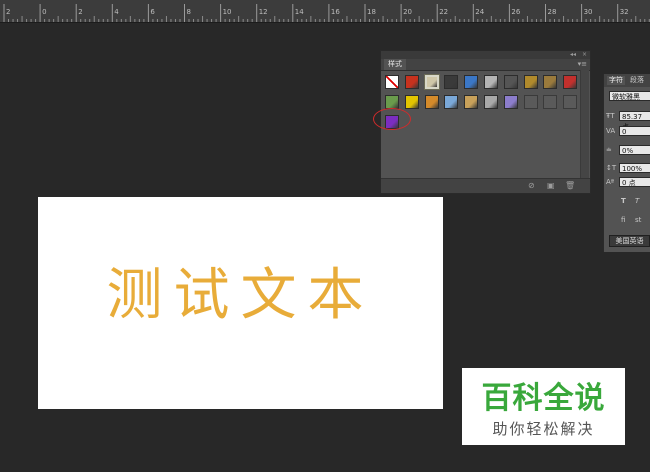 This screenshot has height=472, width=650. Describe the element at coordinates (485, 55) in the screenshot. I see `styles-panel-titlebar: ◂◂ ×` at that location.